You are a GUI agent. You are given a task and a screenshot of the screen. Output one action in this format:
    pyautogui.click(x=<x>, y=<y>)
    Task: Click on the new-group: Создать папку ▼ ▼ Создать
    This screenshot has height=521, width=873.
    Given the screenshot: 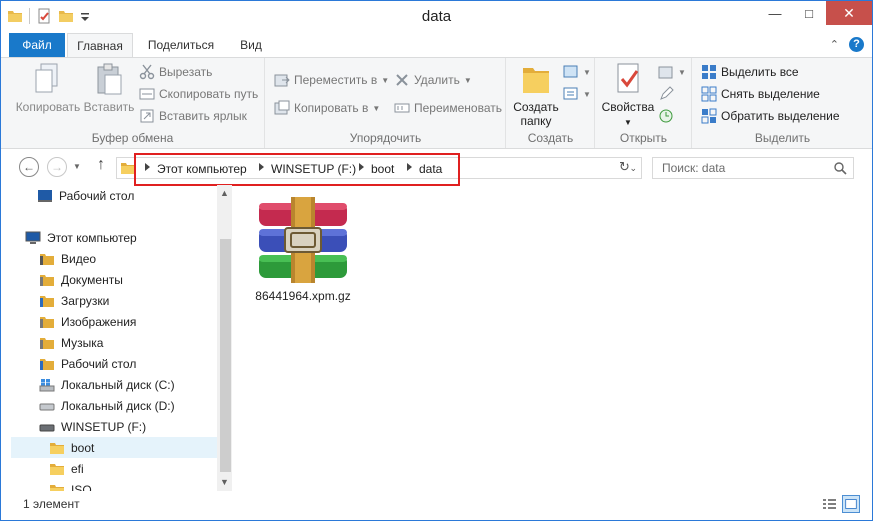 What is the action you would take?
    pyautogui.click(x=551, y=103)
    